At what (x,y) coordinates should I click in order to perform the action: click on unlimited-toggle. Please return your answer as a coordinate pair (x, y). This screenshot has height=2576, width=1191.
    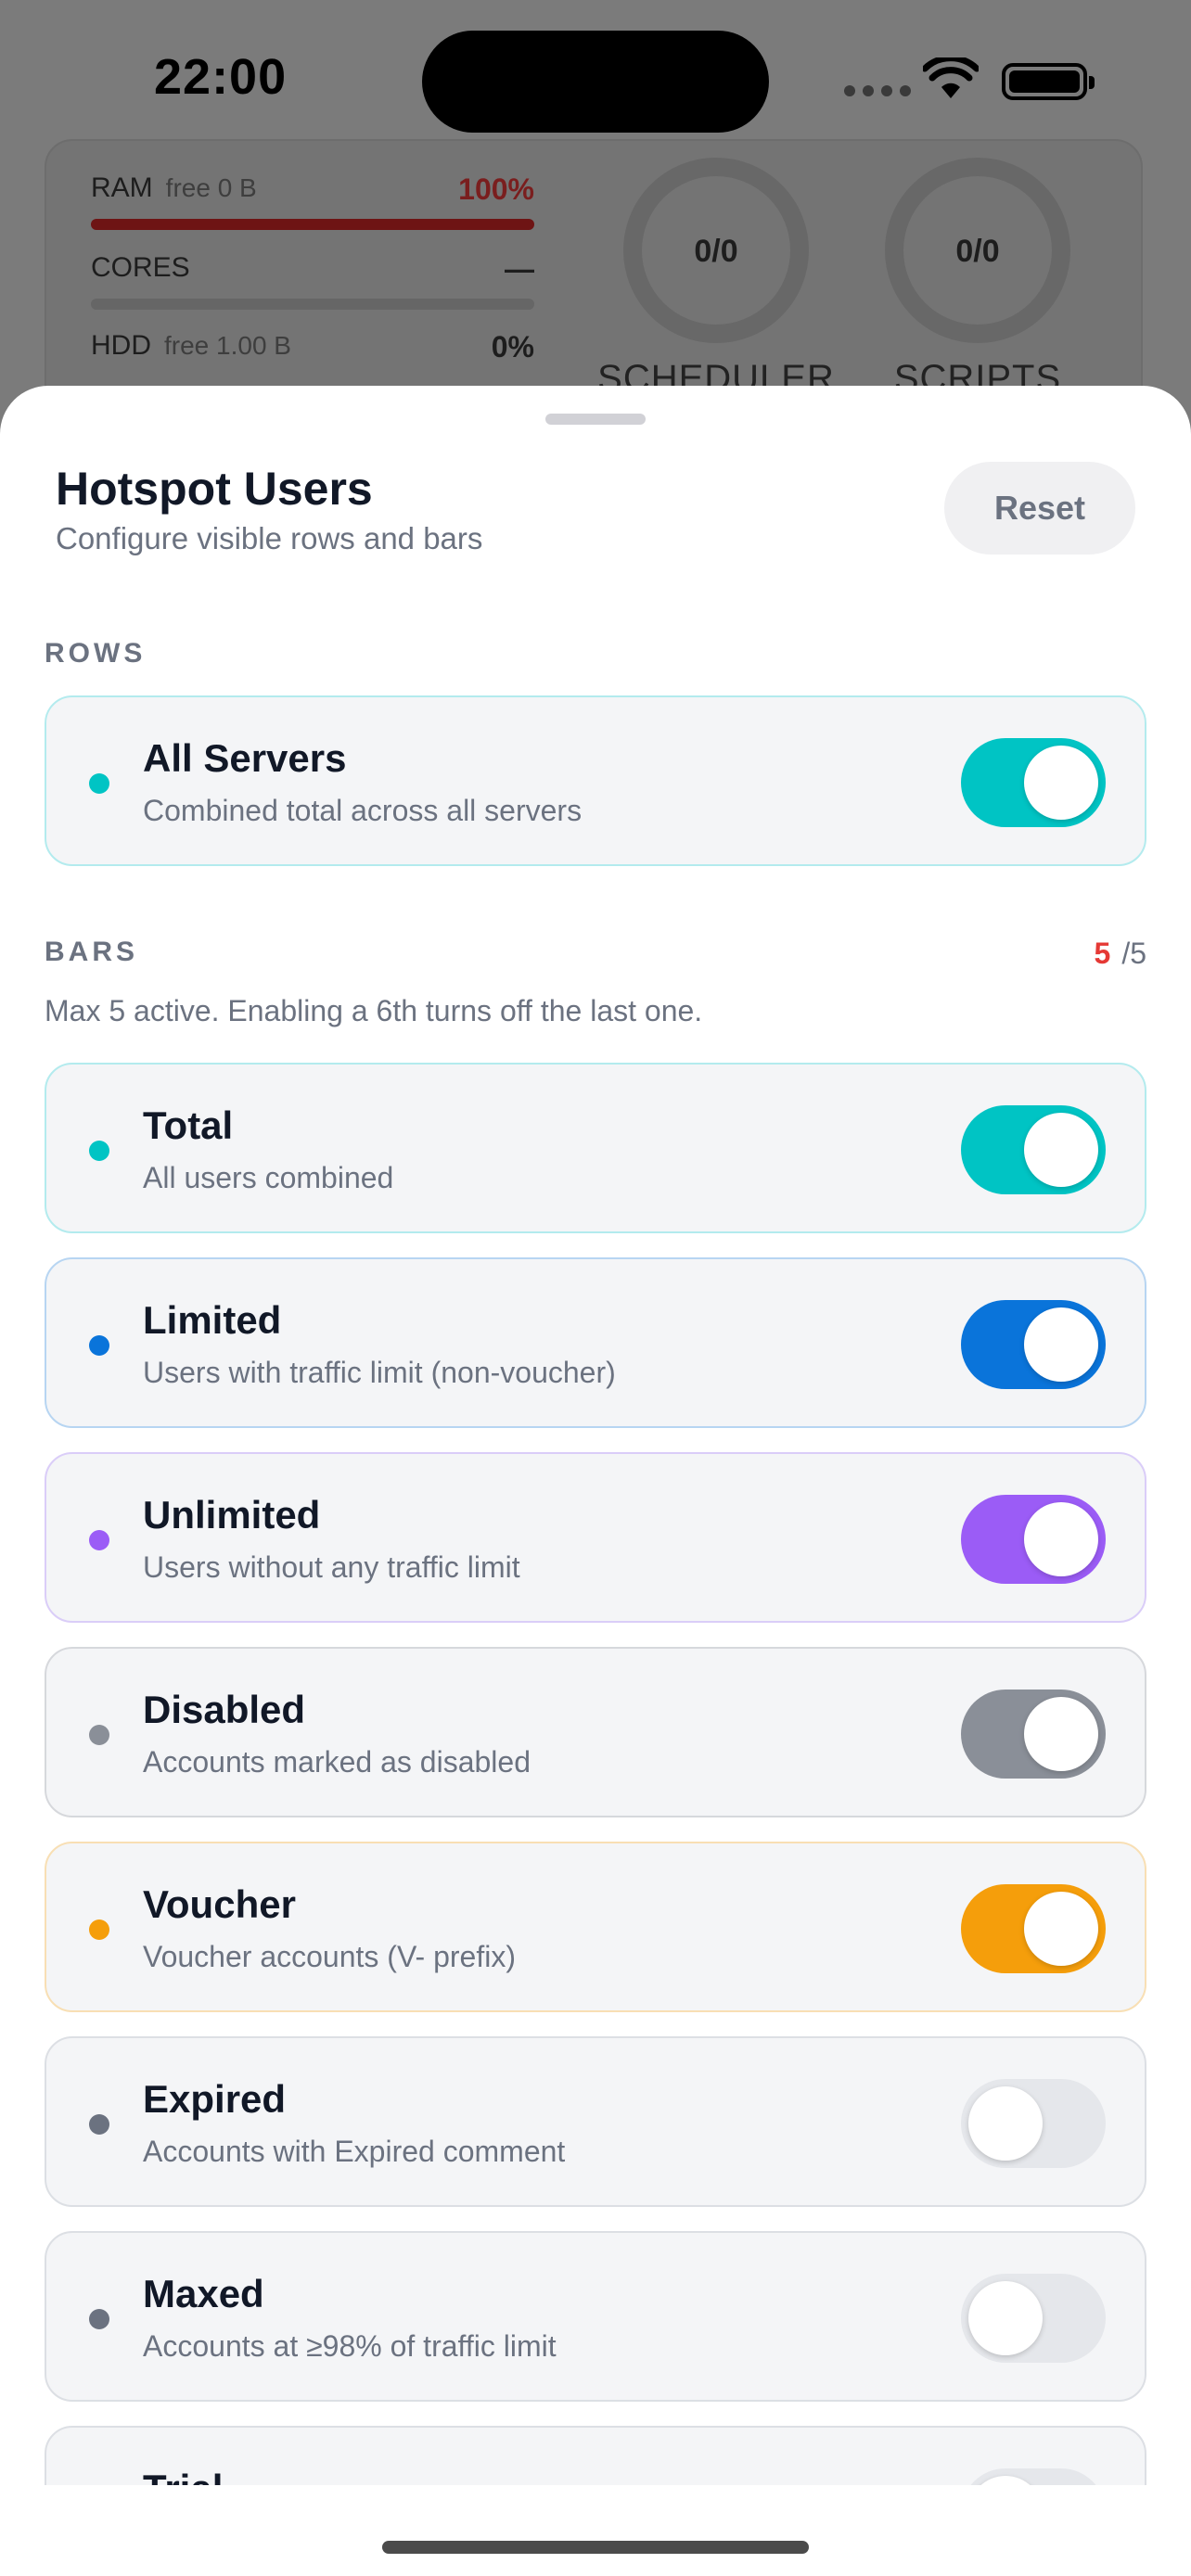
    Looking at the image, I should click on (1033, 1539).